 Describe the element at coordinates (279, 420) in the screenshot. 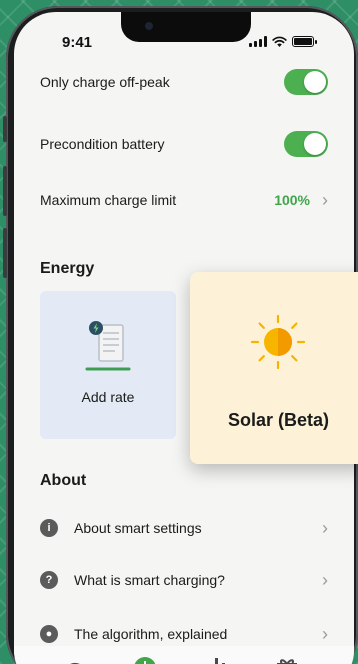

I see `solar-label: Solar (Beta)` at that location.